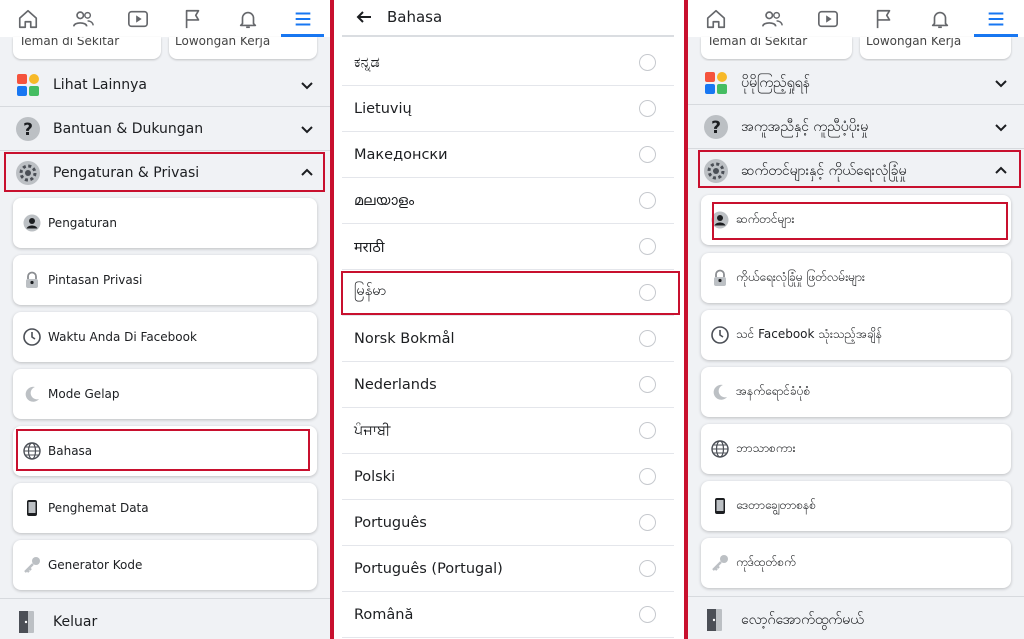  What do you see at coordinates (165, 508) in the screenshot?
I see `card-data-saver: Penghemat Data` at bounding box center [165, 508].